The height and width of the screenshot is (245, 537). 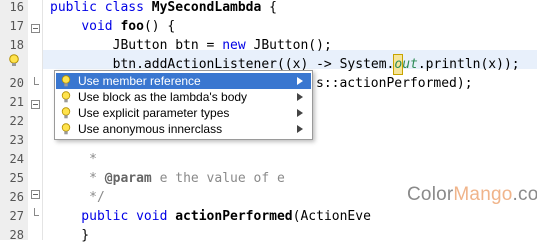 I want to click on line-number: 20, so click(x=16, y=83).